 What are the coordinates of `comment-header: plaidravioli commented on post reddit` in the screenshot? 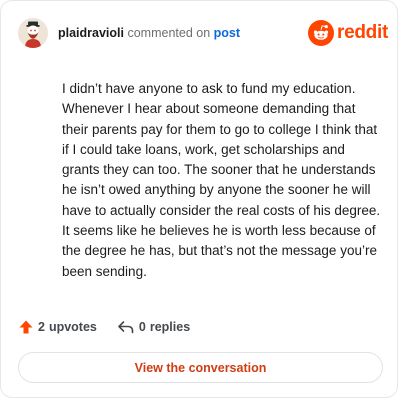 It's located at (203, 33).